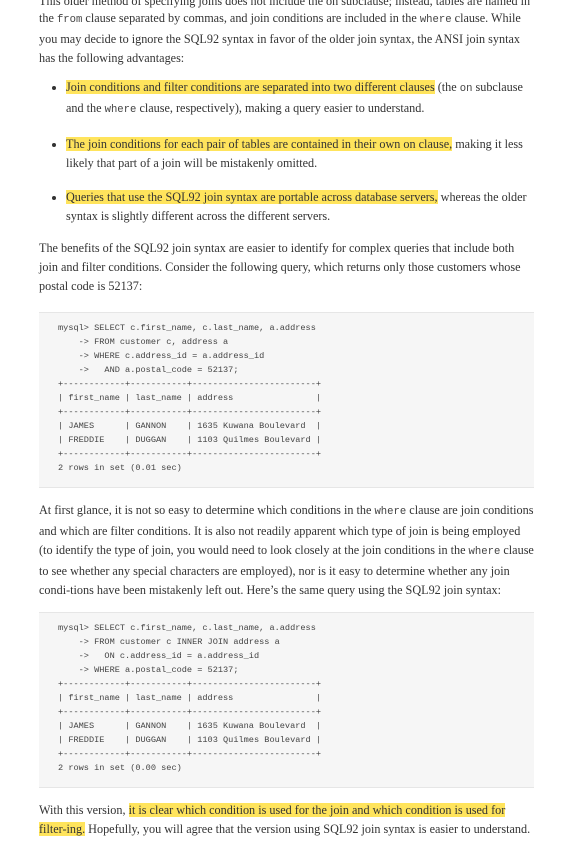 This screenshot has height=863, width=568. Describe the element at coordinates (466, 89) in the screenshot. I see `inline-code-on: on` at that location.